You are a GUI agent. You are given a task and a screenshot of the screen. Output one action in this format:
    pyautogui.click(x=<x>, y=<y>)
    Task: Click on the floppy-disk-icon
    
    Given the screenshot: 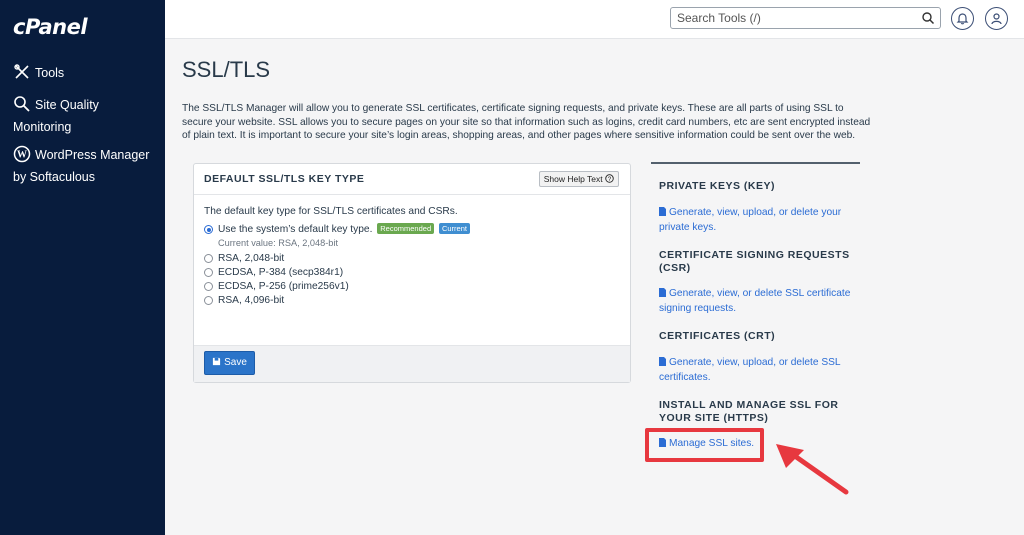 What is the action you would take?
    pyautogui.click(x=216, y=361)
    